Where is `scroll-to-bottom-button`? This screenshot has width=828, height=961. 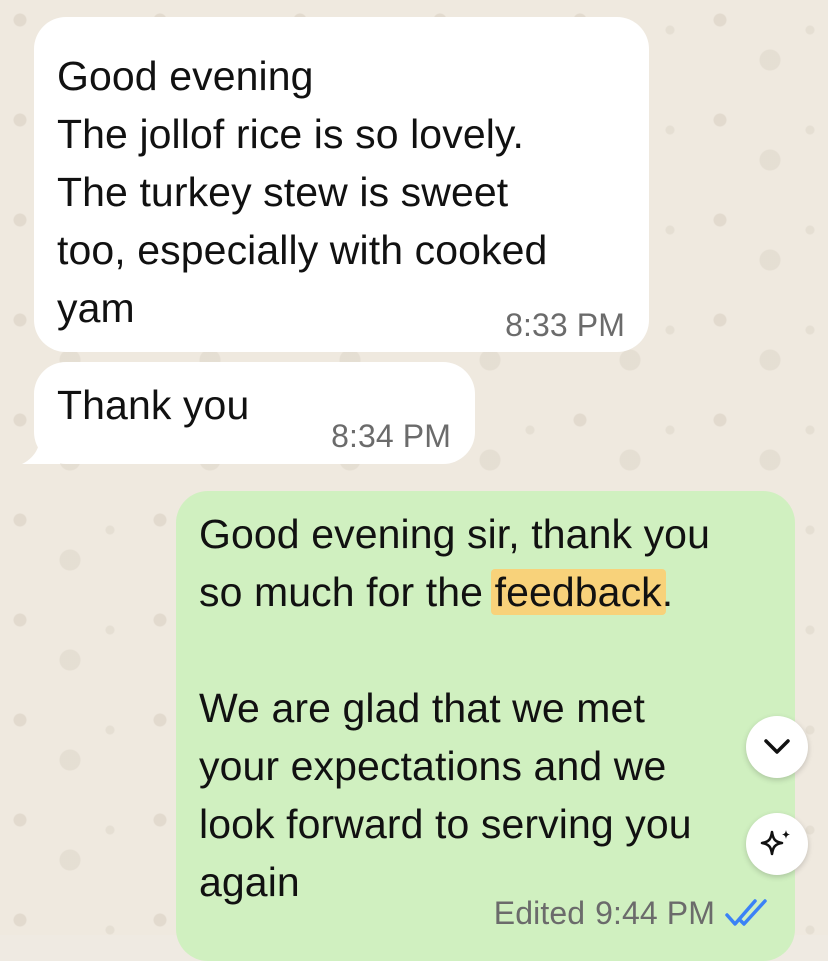 scroll-to-bottom-button is located at coordinates (777, 747).